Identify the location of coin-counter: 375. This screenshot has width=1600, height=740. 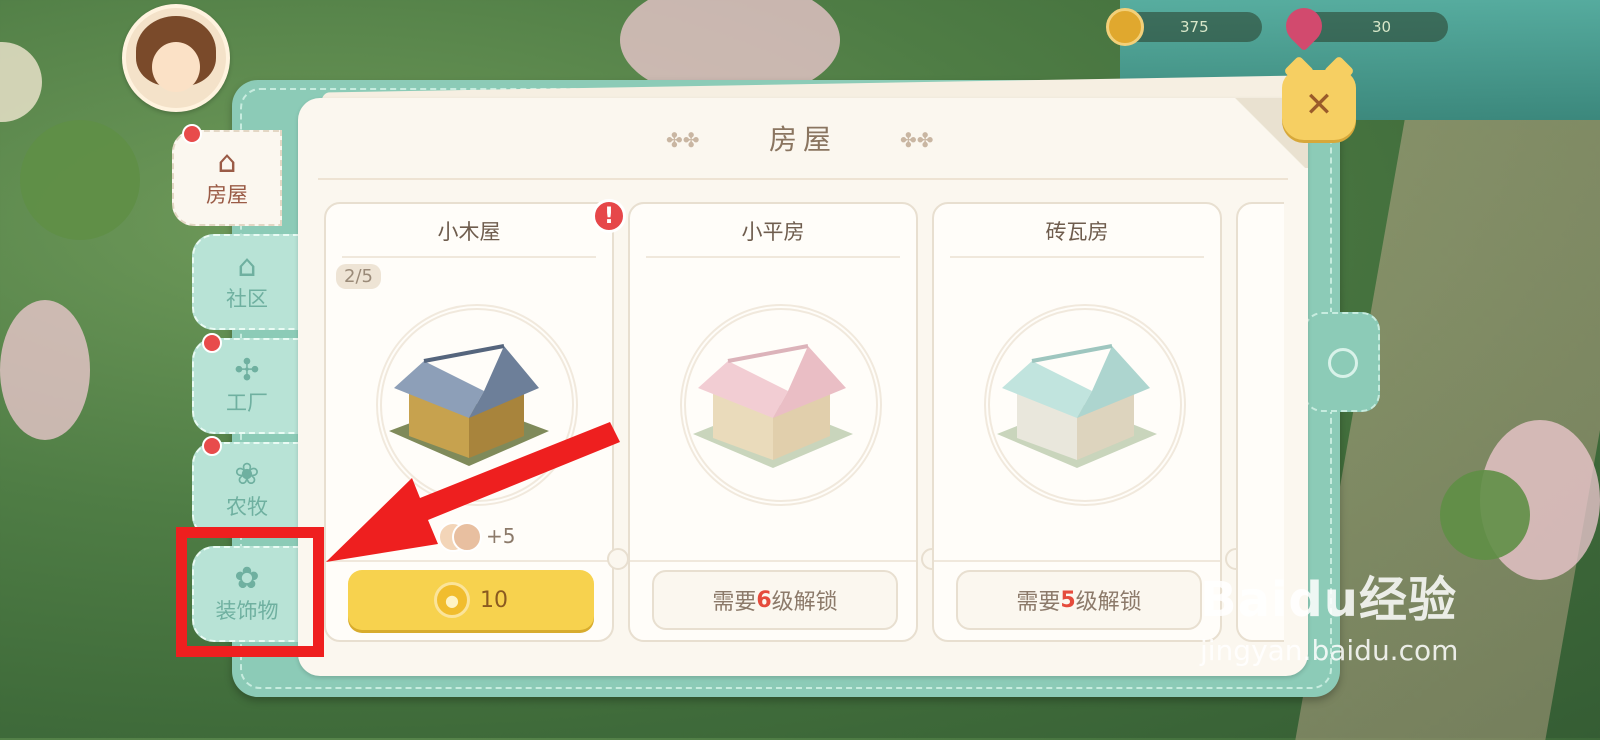
(1184, 27).